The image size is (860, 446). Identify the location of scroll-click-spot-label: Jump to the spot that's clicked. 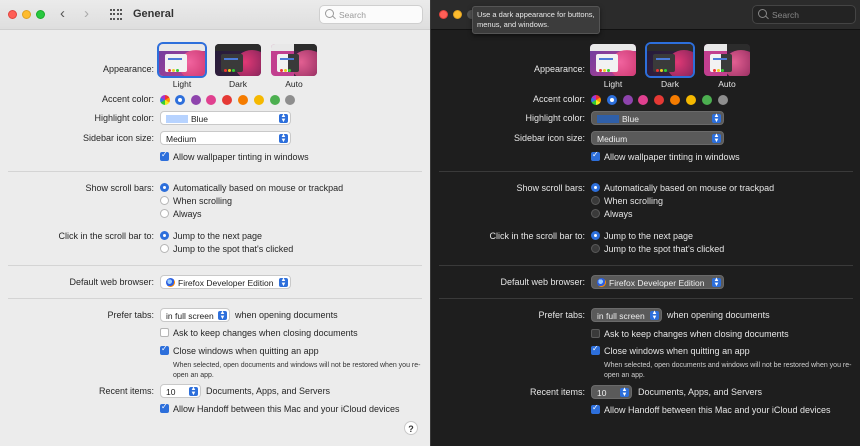
(233, 249).